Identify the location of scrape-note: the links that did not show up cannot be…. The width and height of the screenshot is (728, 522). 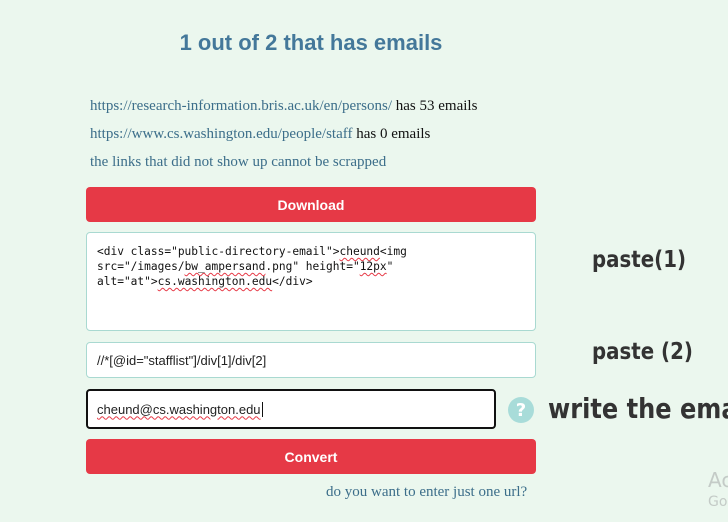
(238, 162).